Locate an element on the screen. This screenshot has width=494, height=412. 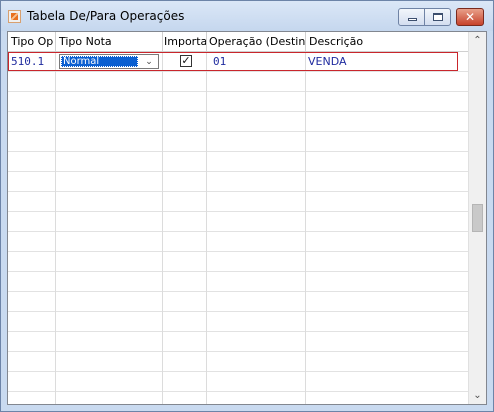
vertical-scrollbar: ⌃ ⌄ is located at coordinates (477, 218).